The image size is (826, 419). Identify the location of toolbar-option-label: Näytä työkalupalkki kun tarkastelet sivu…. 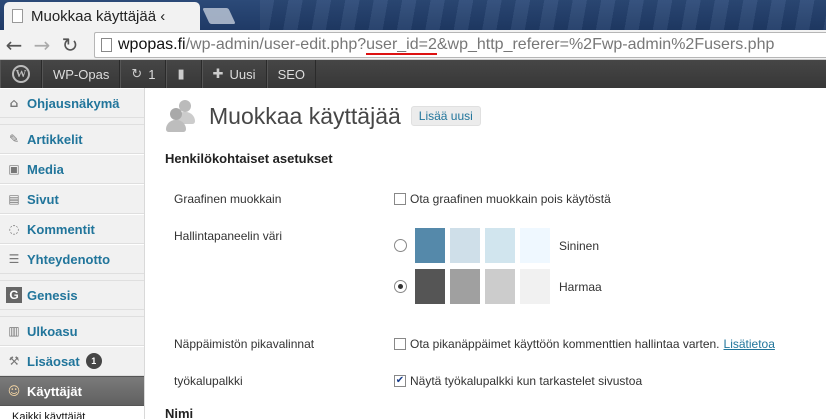
(526, 381).